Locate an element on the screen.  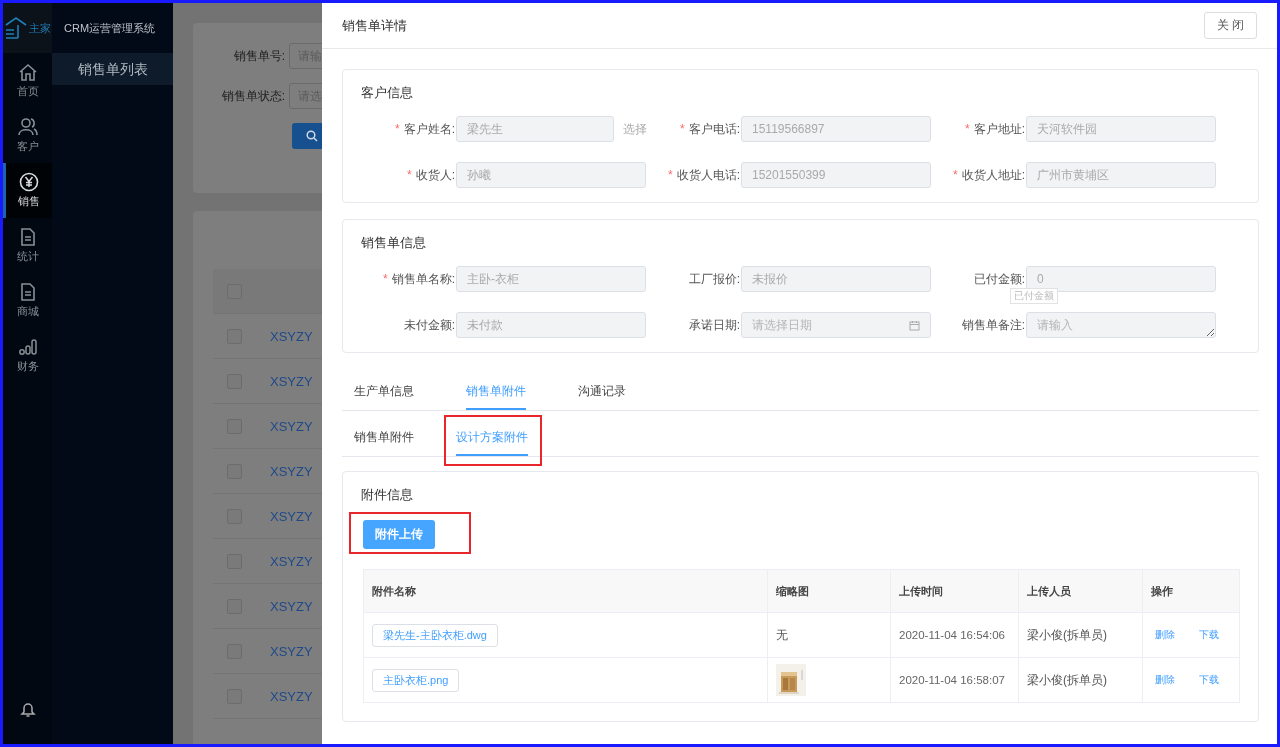
nav-item: 财务 is located at coordinates (27, 355).